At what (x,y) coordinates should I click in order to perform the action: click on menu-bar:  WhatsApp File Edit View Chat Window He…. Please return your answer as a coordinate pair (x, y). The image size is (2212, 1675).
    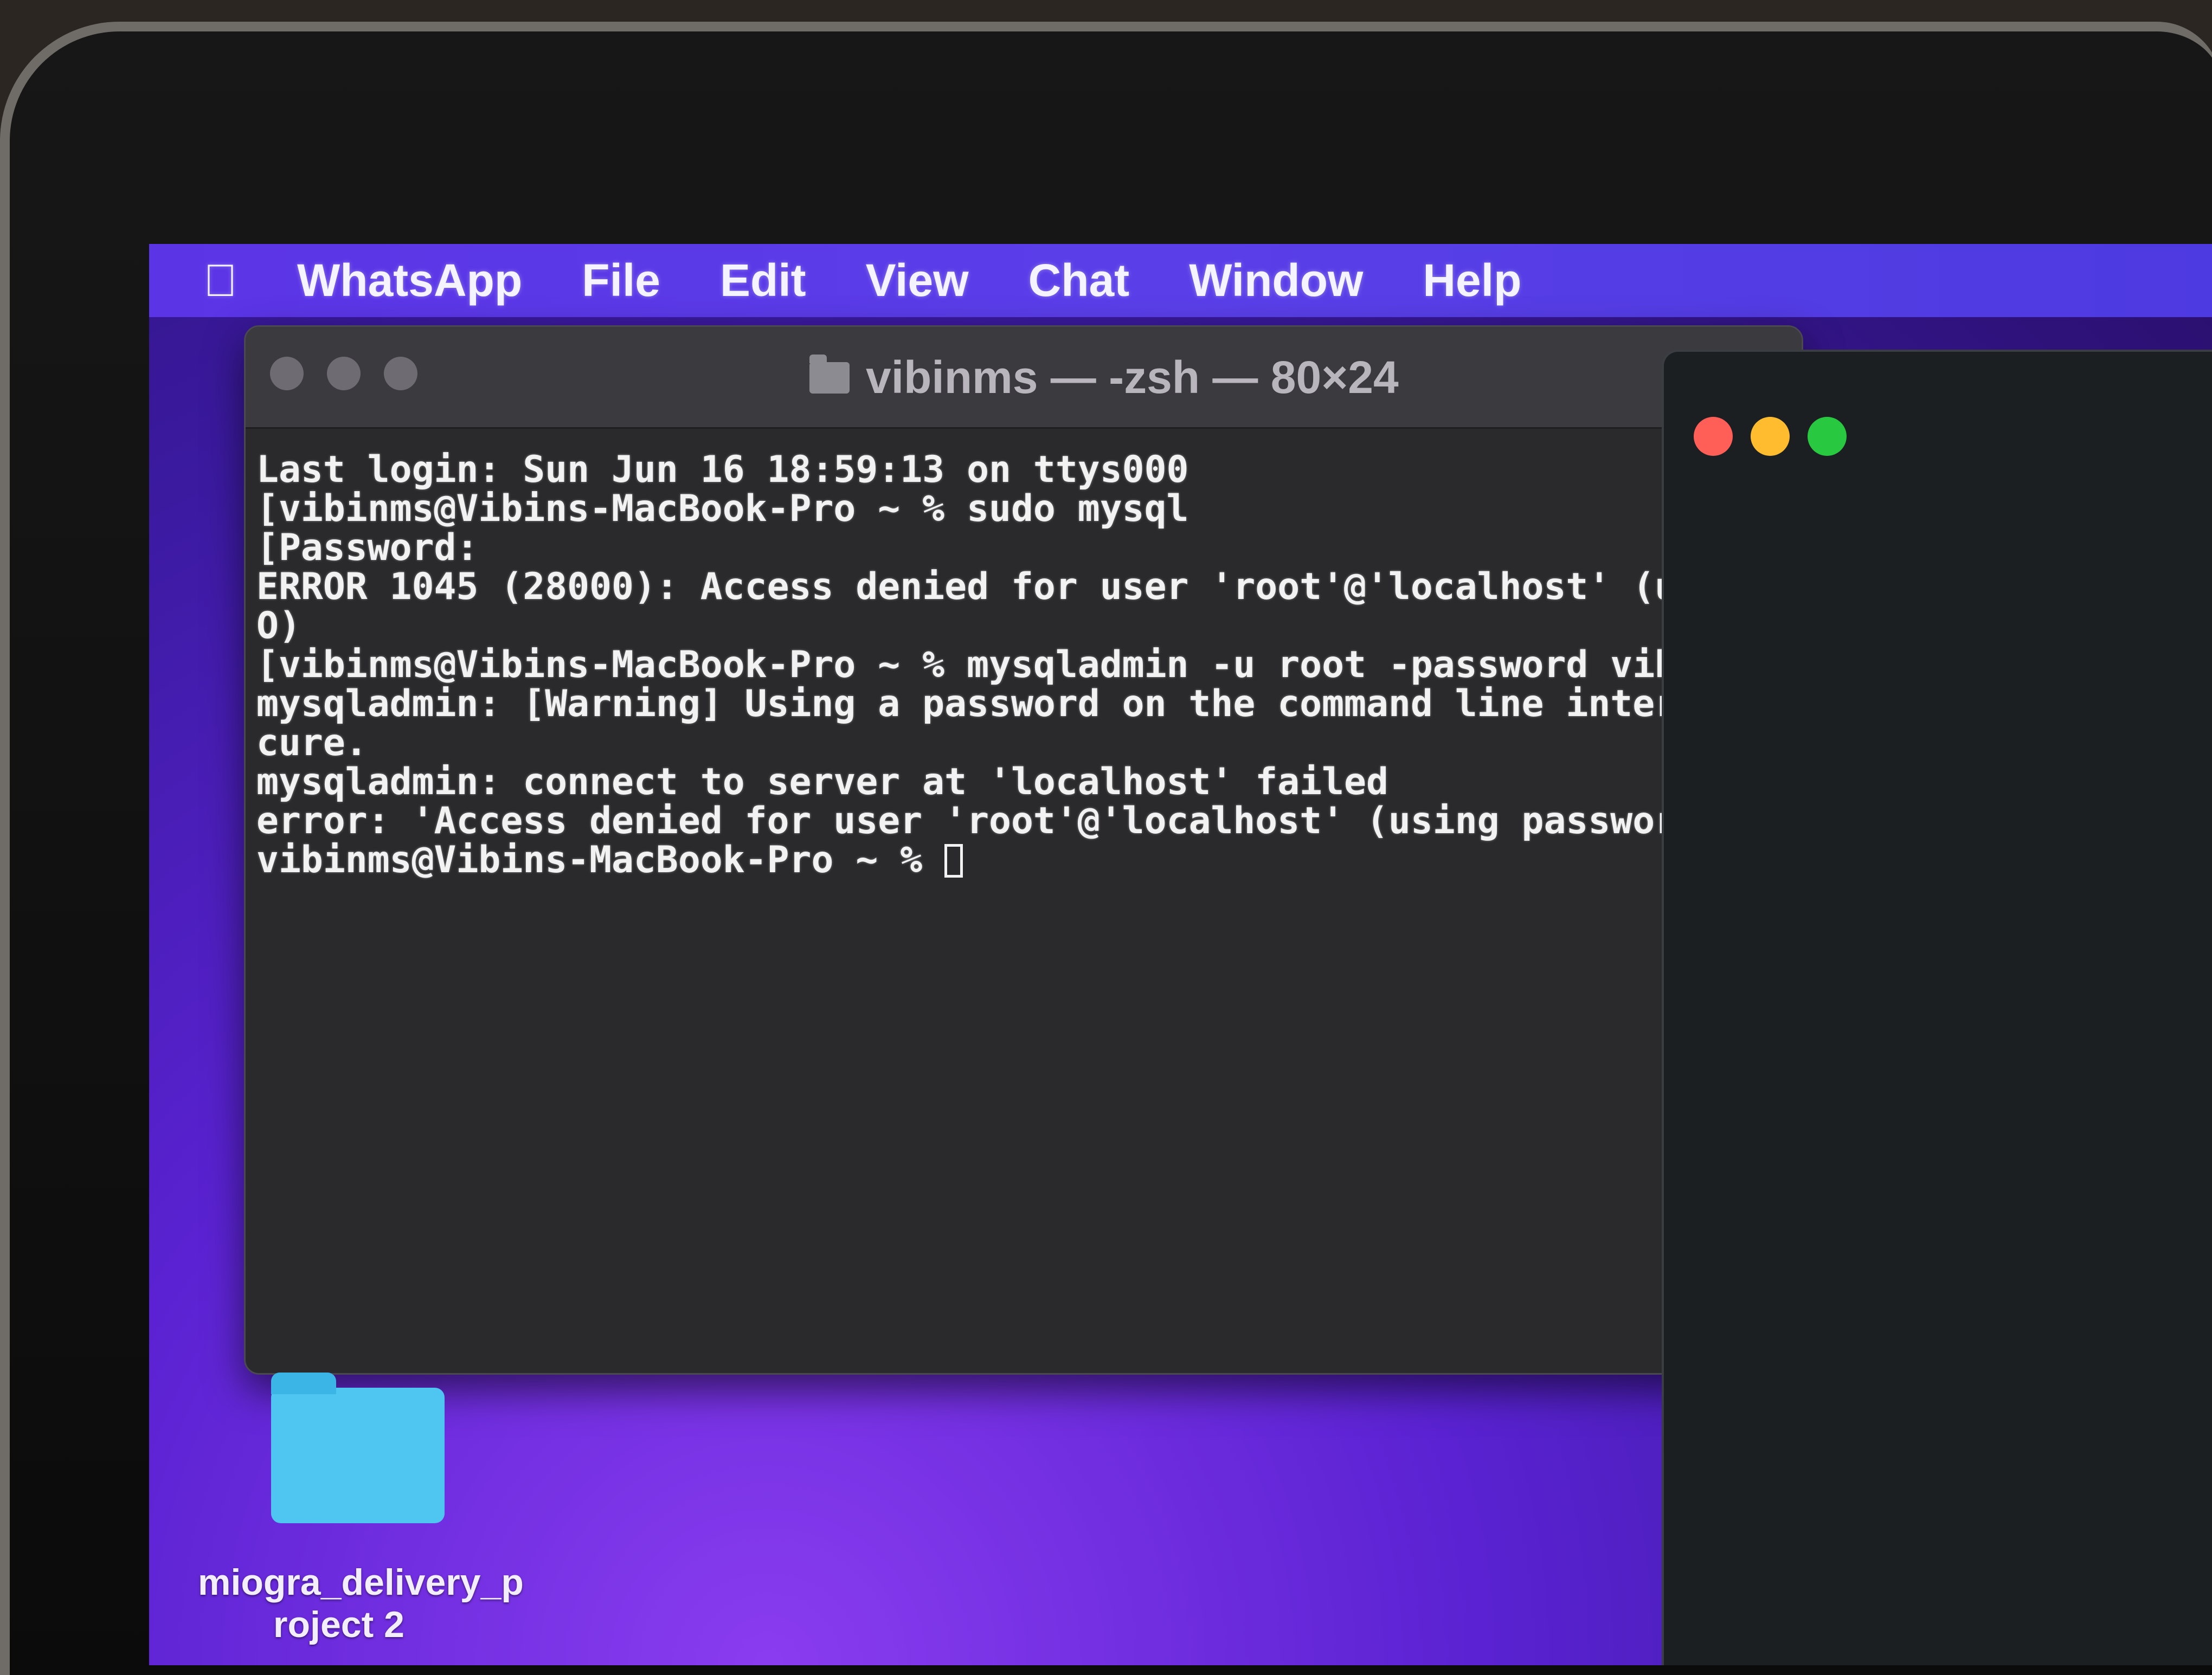
    Looking at the image, I should click on (1180, 280).